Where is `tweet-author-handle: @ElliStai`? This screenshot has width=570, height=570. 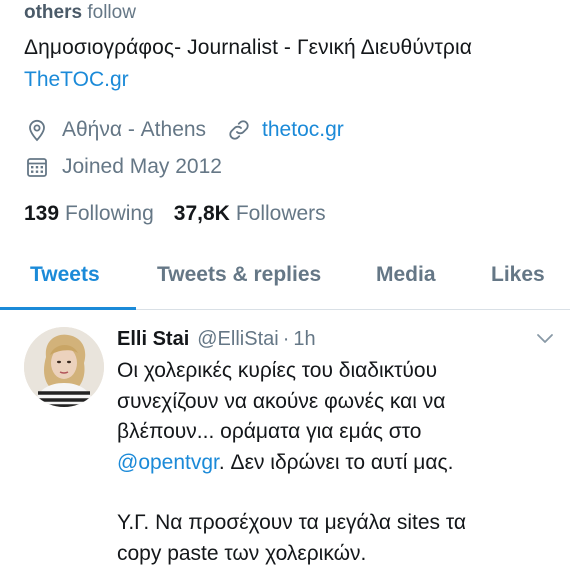 tweet-author-handle: @ElliStai is located at coordinates (237, 339).